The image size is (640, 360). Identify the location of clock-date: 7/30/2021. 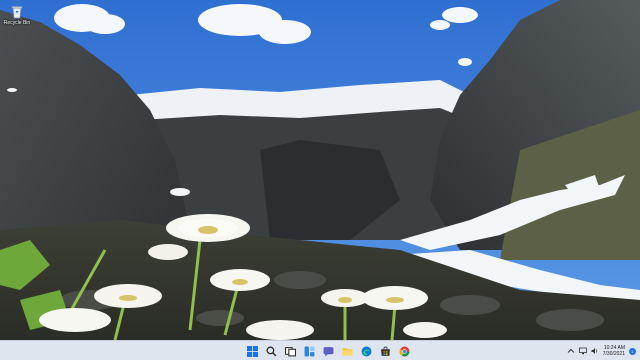
(613, 354).